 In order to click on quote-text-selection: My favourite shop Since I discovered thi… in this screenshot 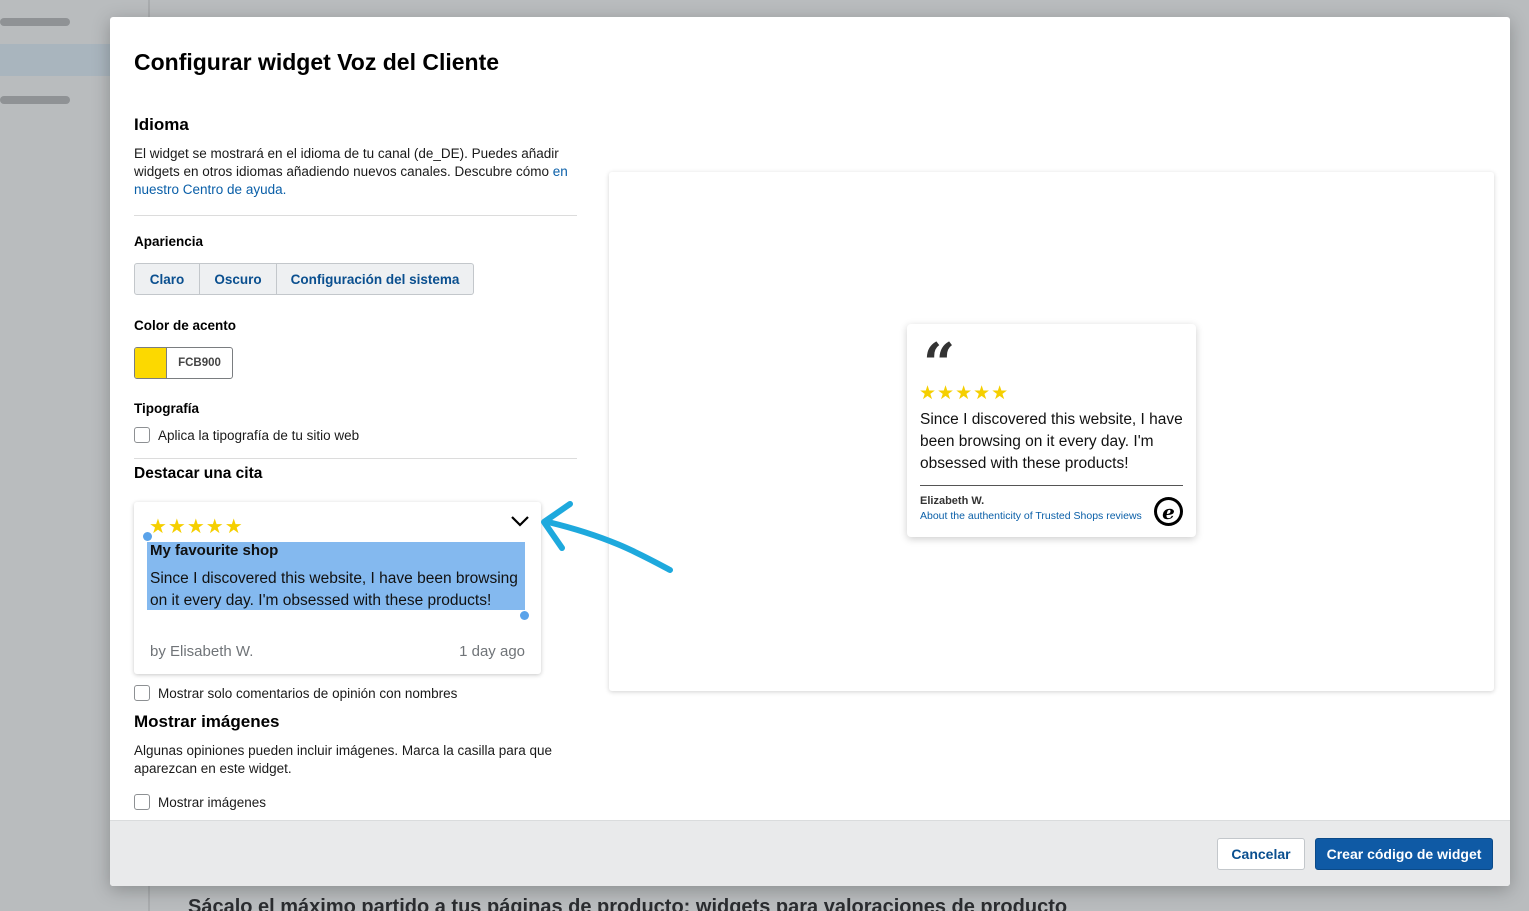, I will do `click(336, 576)`.